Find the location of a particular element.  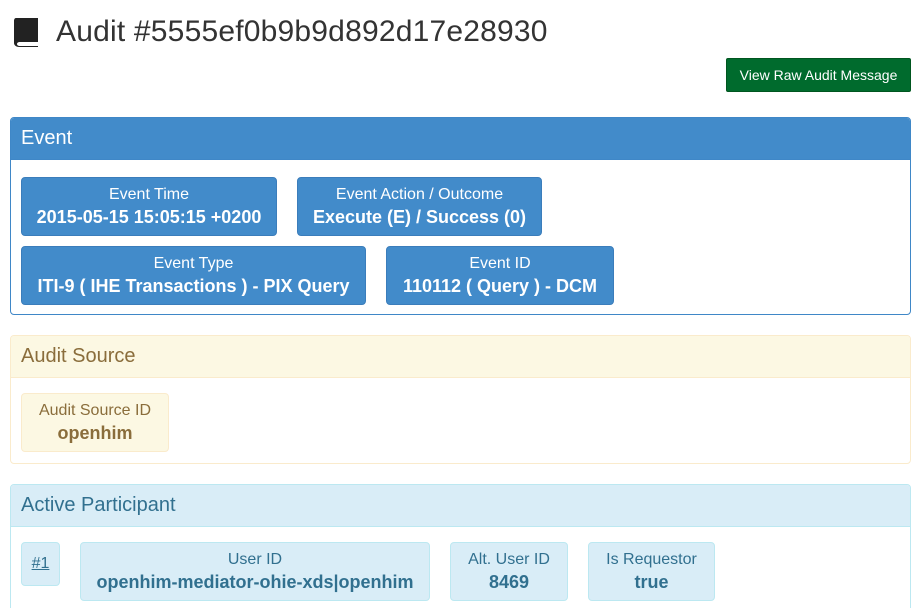

event-type-label: Event Type is located at coordinates (193, 263).